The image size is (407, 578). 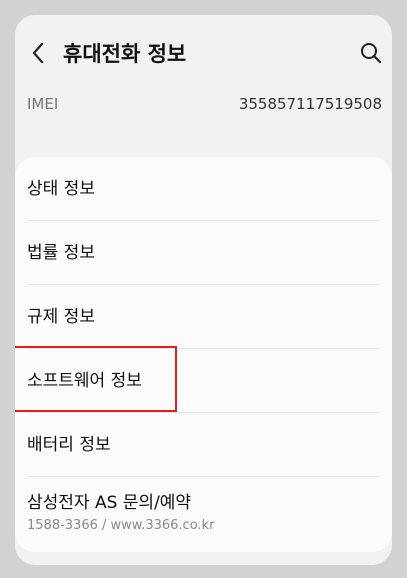 What do you see at coordinates (109, 503) in the screenshot?
I see `menu-item-label: 삼성전자 AS 문의/예약` at bounding box center [109, 503].